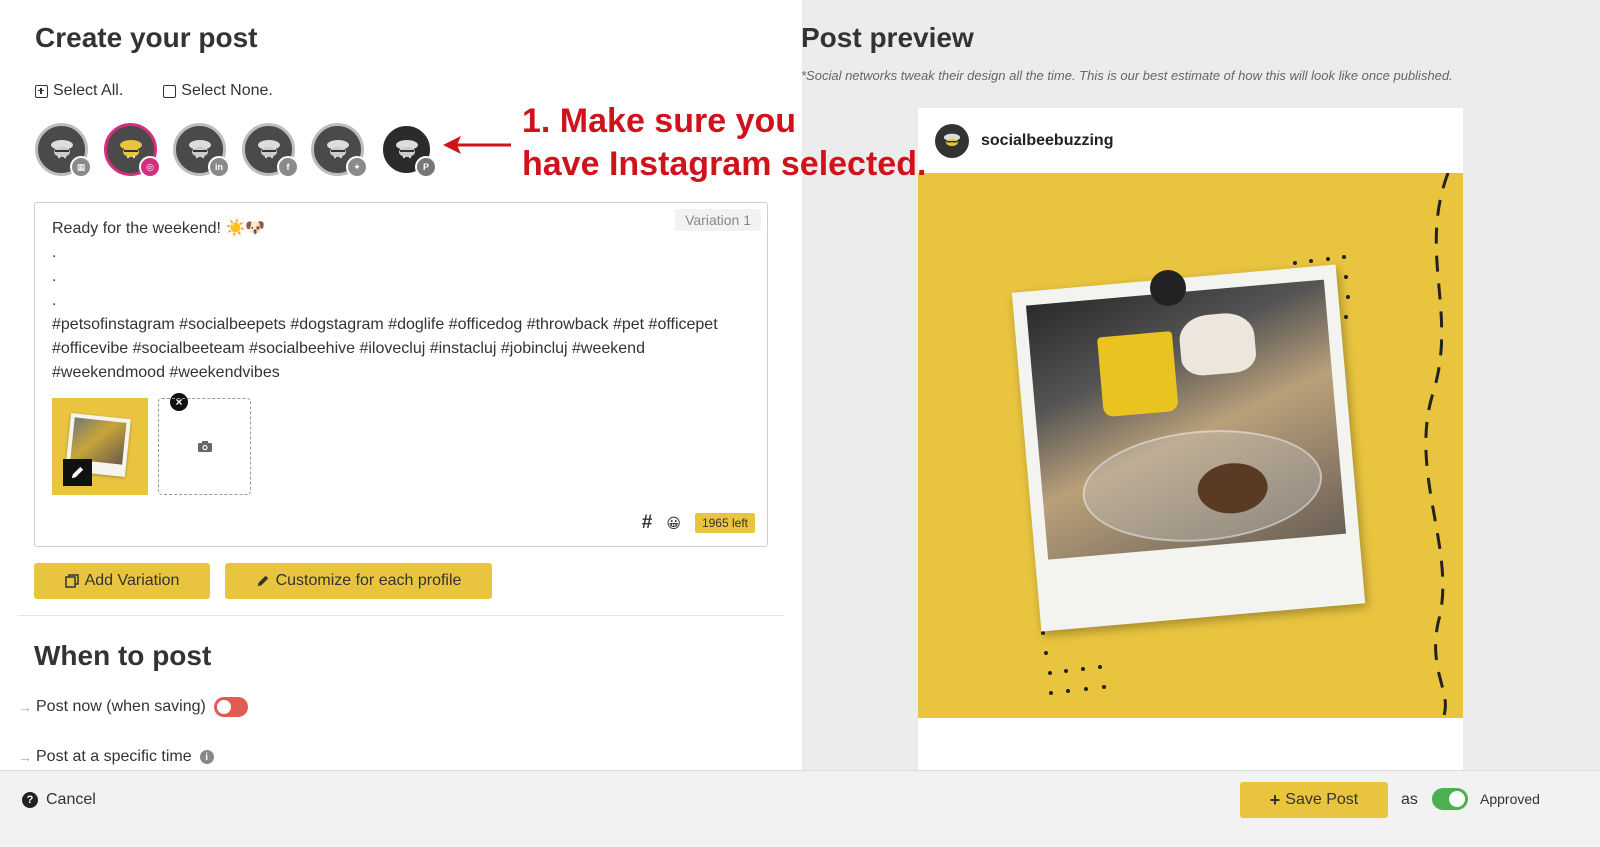  I want to click on cancel-button: ? Cancel, so click(59, 800).